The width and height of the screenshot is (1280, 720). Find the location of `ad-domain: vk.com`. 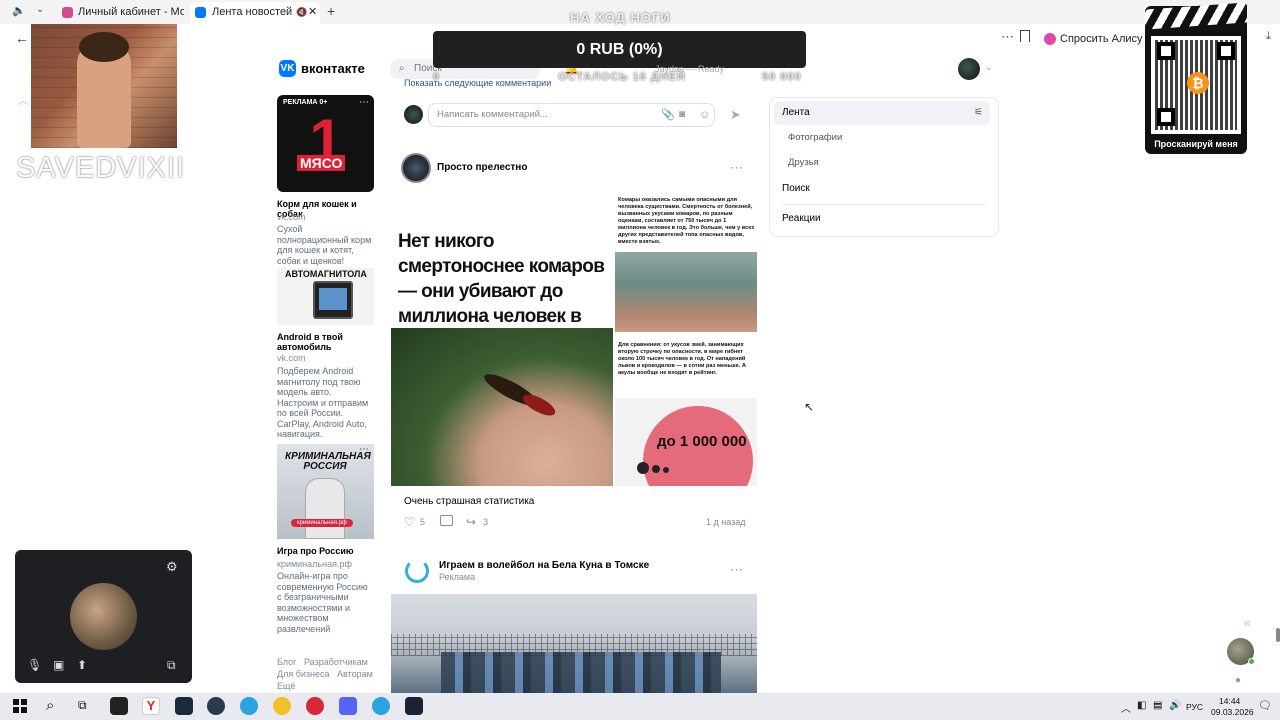

ad-domain: vk.com is located at coordinates (291, 358).